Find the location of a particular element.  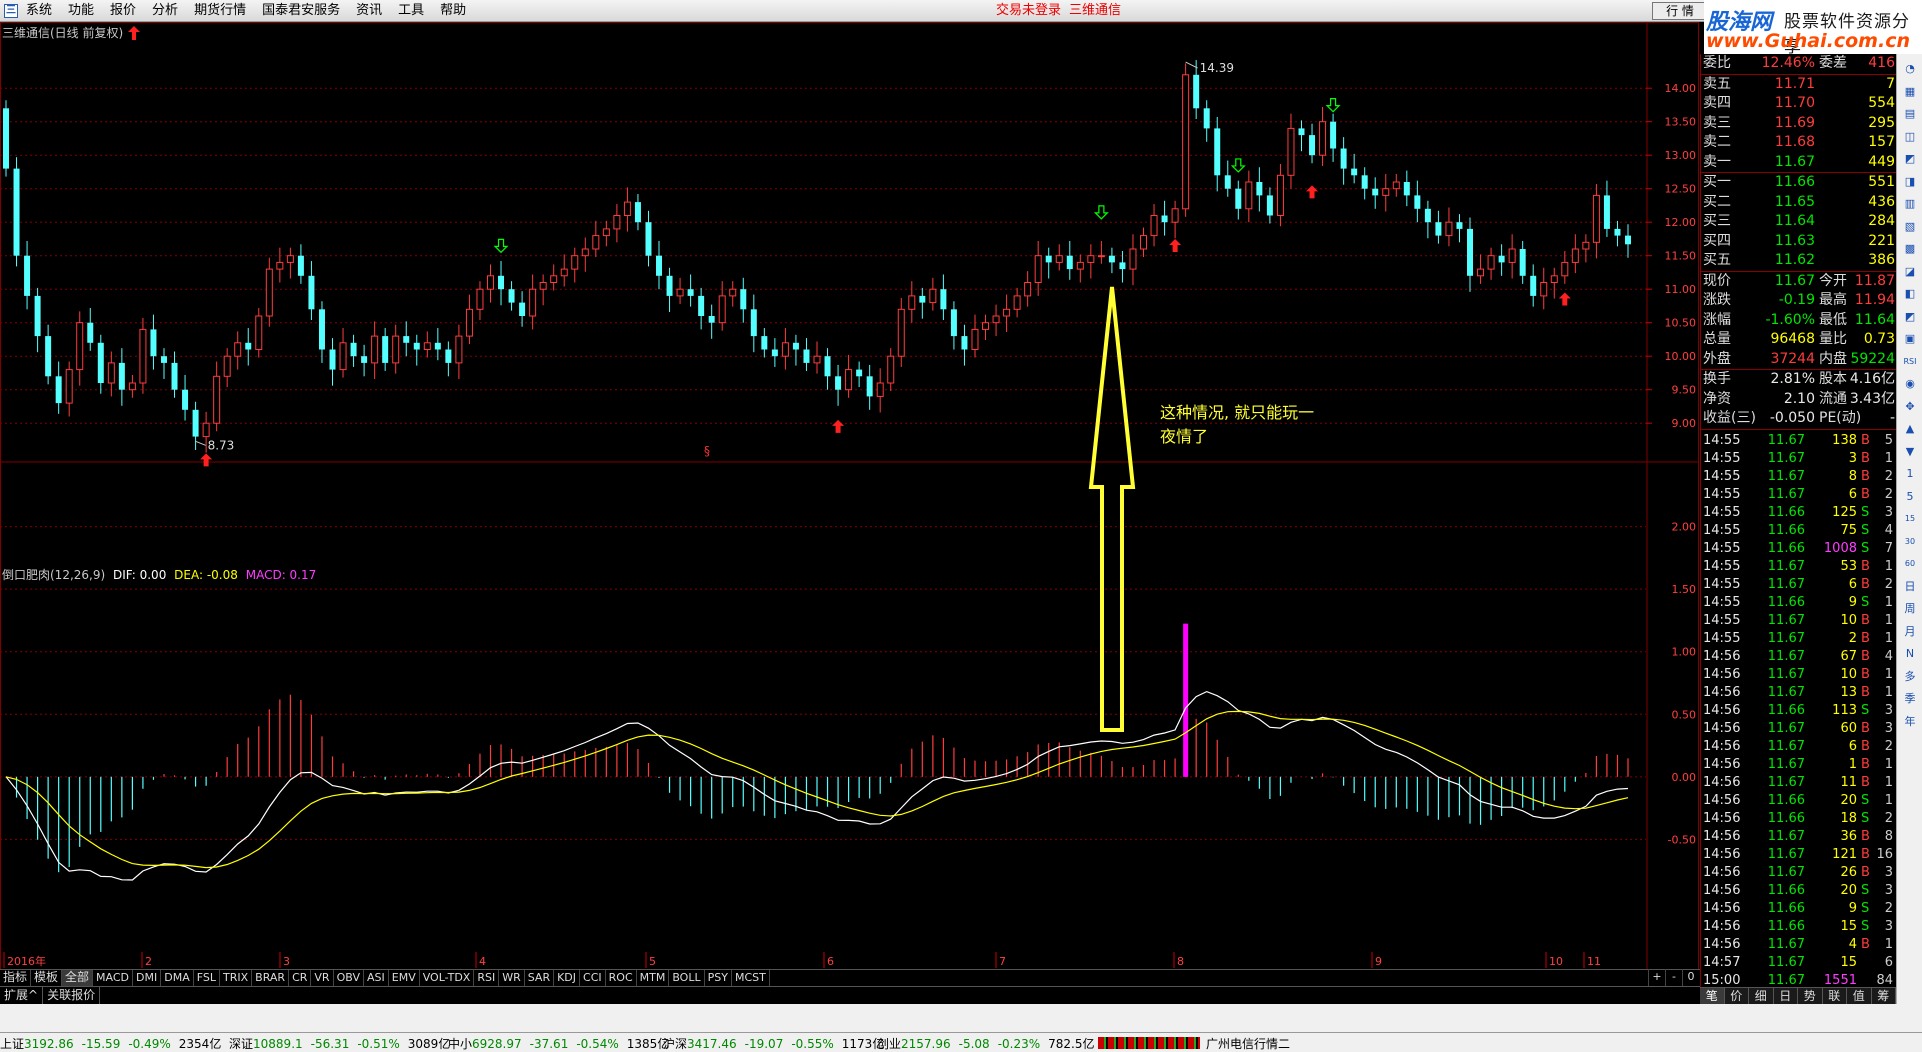

index-sh: 上证3192.86 -15.59 -0.49% 2354亿 is located at coordinates (110, 1043).